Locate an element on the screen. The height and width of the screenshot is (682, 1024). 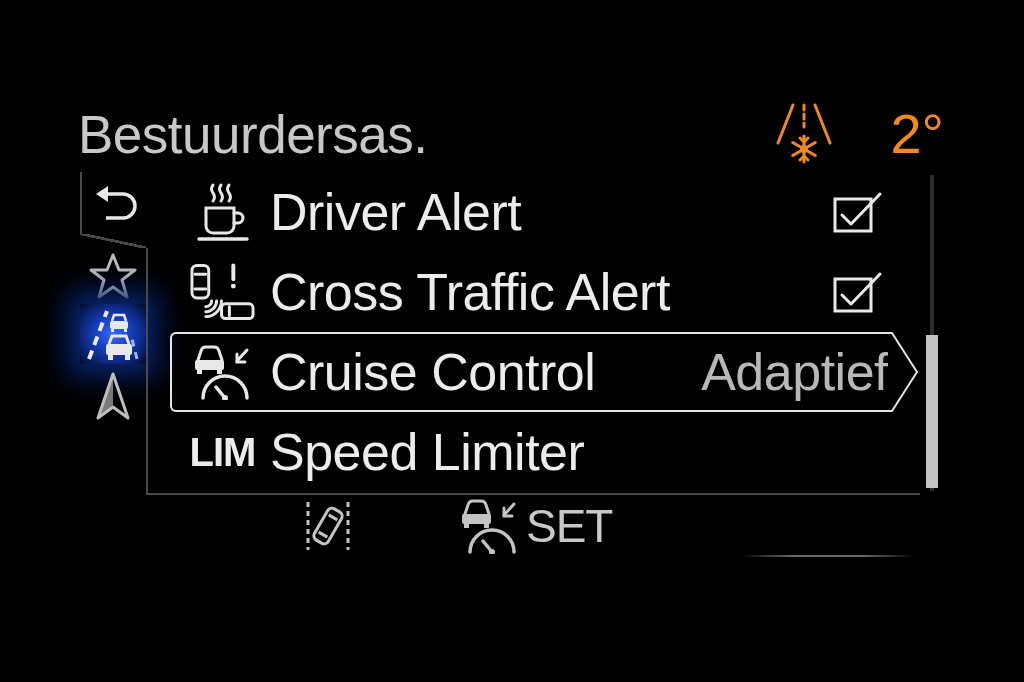
lanes-cars-icon is located at coordinates (113, 334).